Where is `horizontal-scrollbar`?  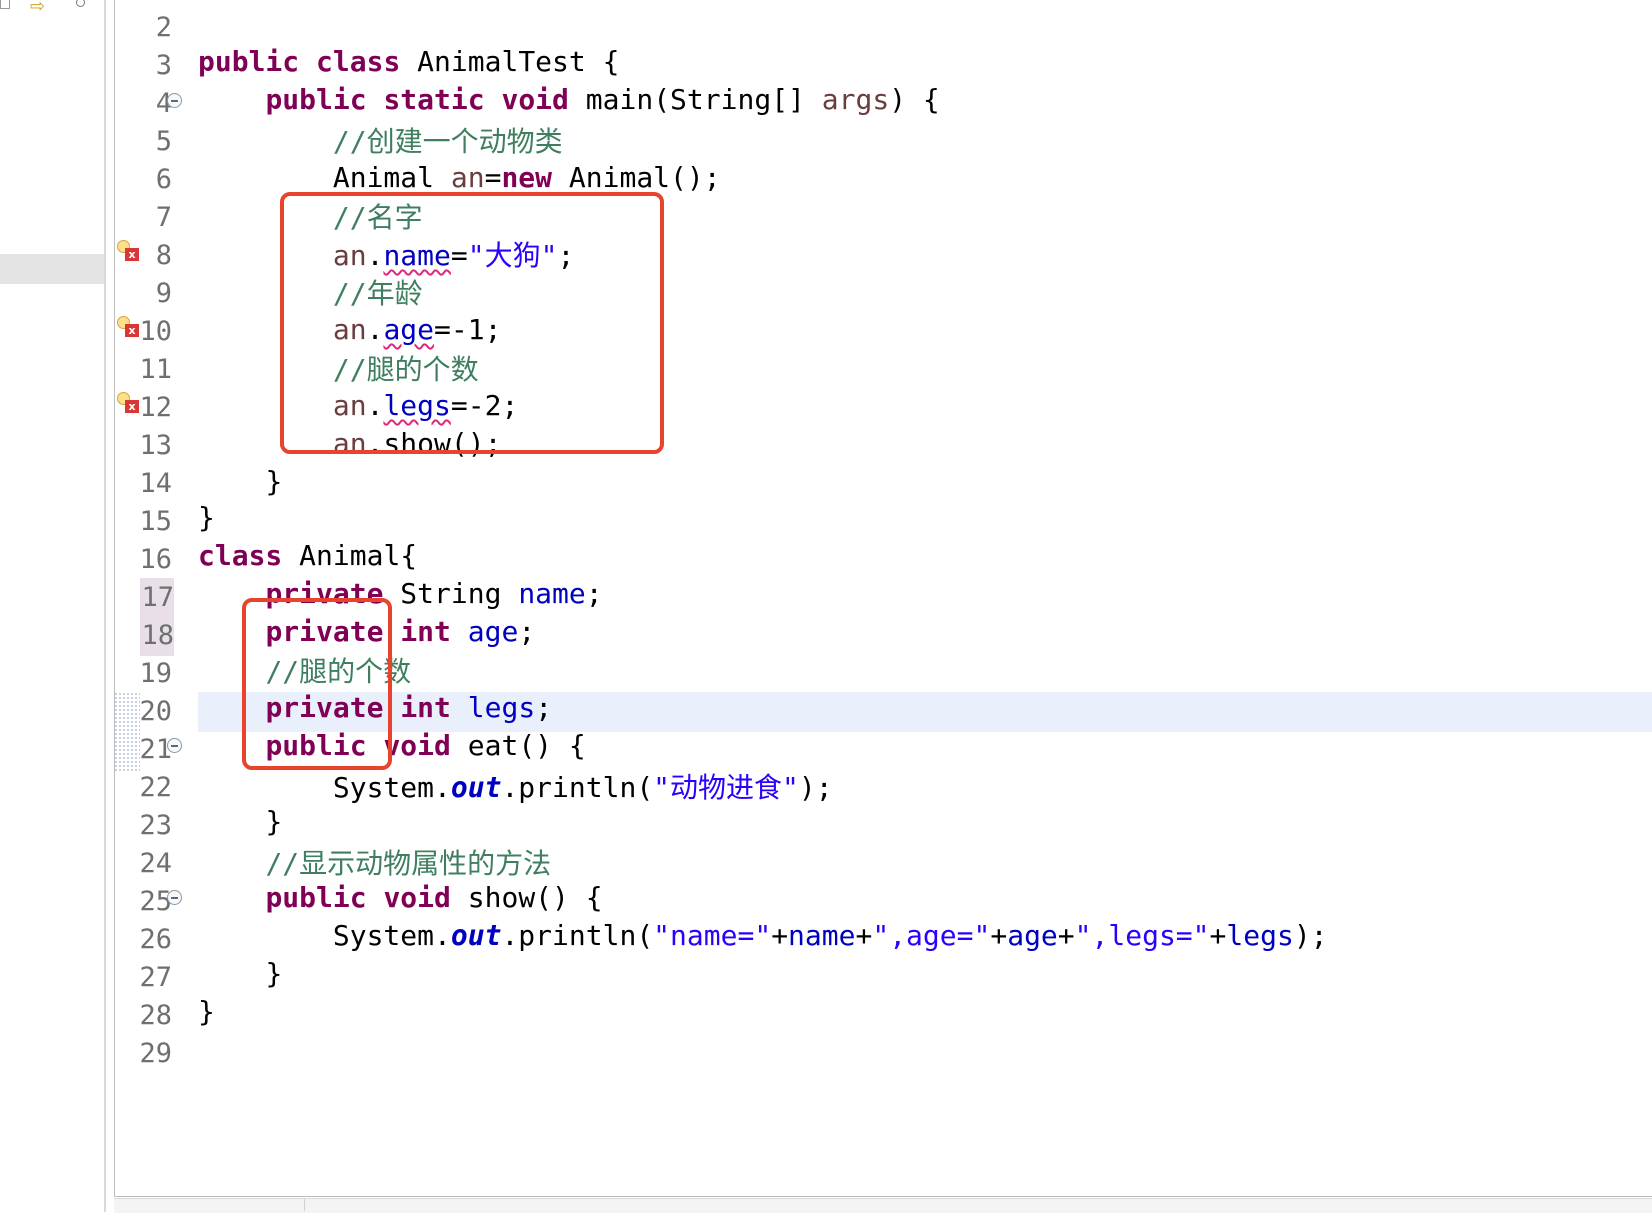 horizontal-scrollbar is located at coordinates (883, 1205).